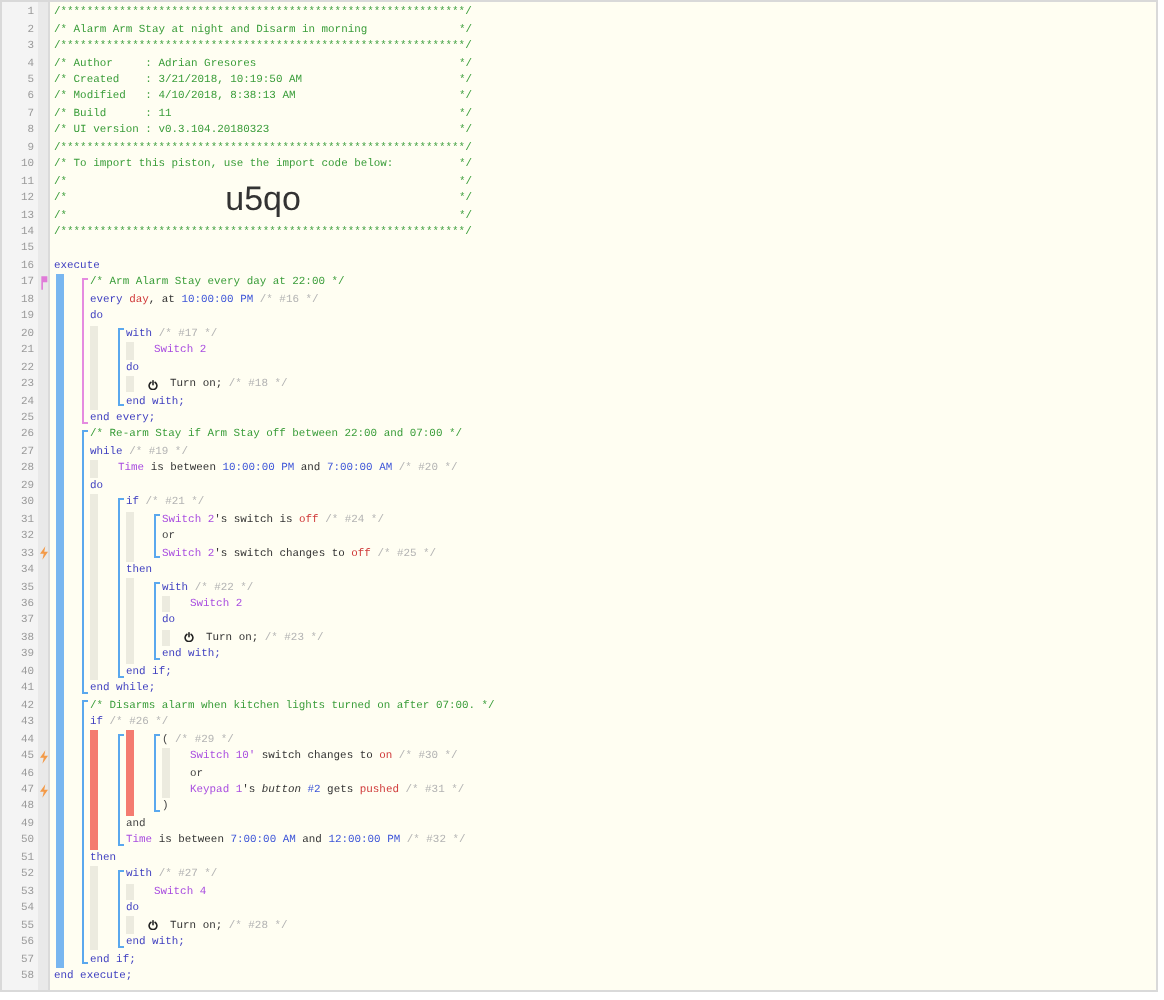 The width and height of the screenshot is (1164, 1000). I want to click on import-code: u5qo, so click(263, 198).